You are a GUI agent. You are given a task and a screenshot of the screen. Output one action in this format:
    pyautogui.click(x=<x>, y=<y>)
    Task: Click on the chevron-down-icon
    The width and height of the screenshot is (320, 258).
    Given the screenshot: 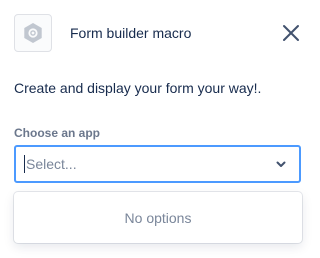 What is the action you would take?
    pyautogui.click(x=281, y=164)
    